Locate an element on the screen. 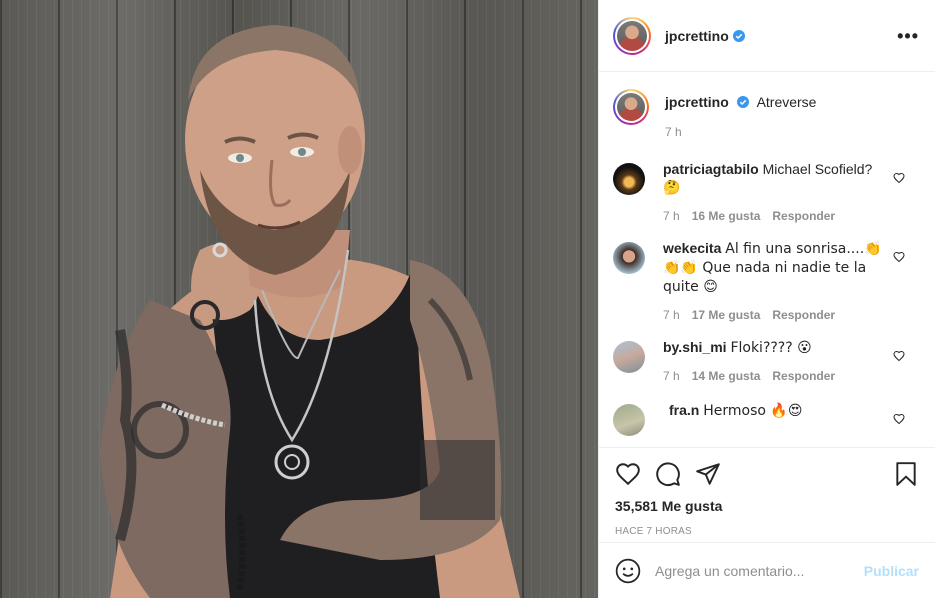 The width and height of the screenshot is (935, 598). avatar is located at coordinates (632, 35).